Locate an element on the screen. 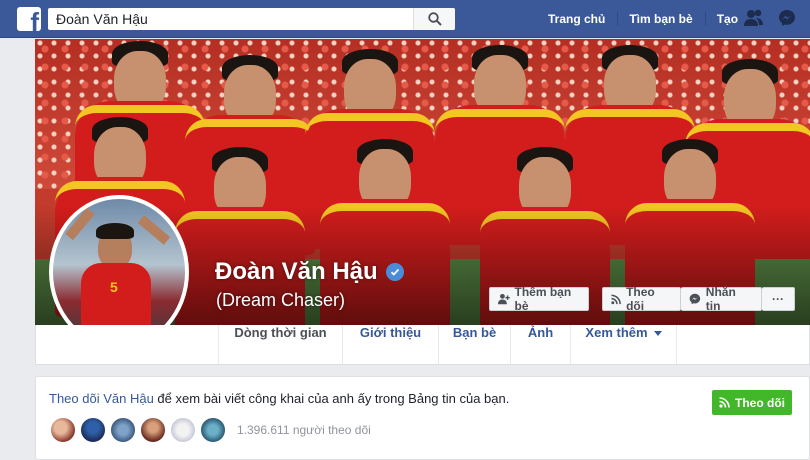 The image size is (810, 460). tab-more: Xem thêm is located at coordinates (623, 344).